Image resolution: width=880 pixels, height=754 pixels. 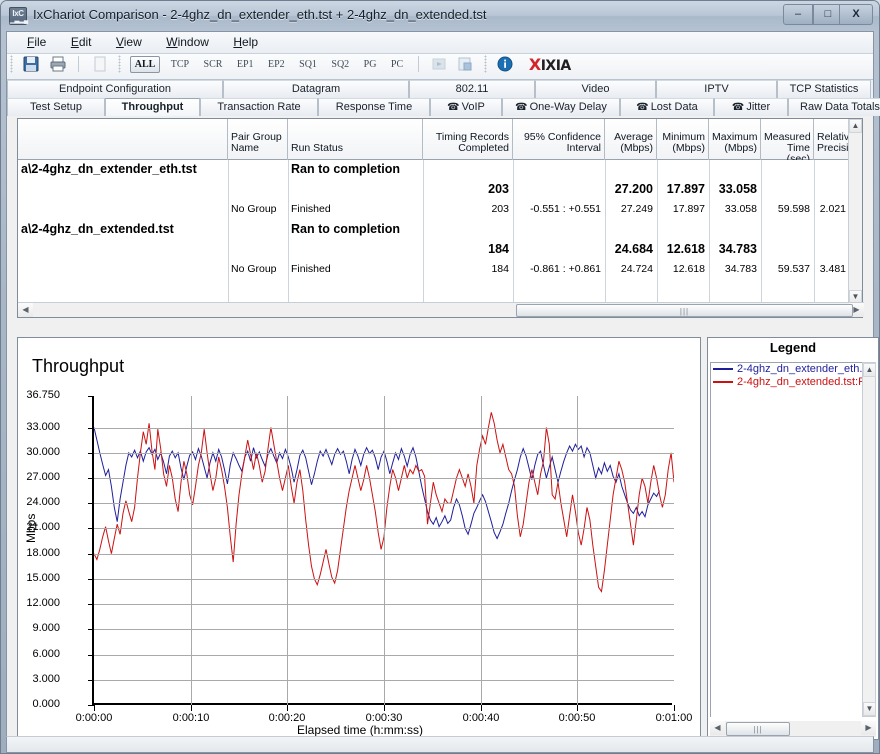 What do you see at coordinates (834, 107) in the screenshot?
I see `tab-raw-data-totals: Raw Data Totals` at bounding box center [834, 107].